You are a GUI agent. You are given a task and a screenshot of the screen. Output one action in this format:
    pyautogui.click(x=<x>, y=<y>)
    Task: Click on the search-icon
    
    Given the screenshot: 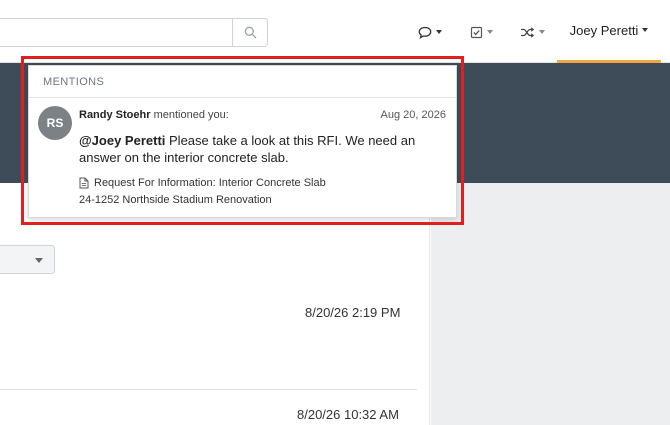 What is the action you would take?
    pyautogui.click(x=250, y=32)
    